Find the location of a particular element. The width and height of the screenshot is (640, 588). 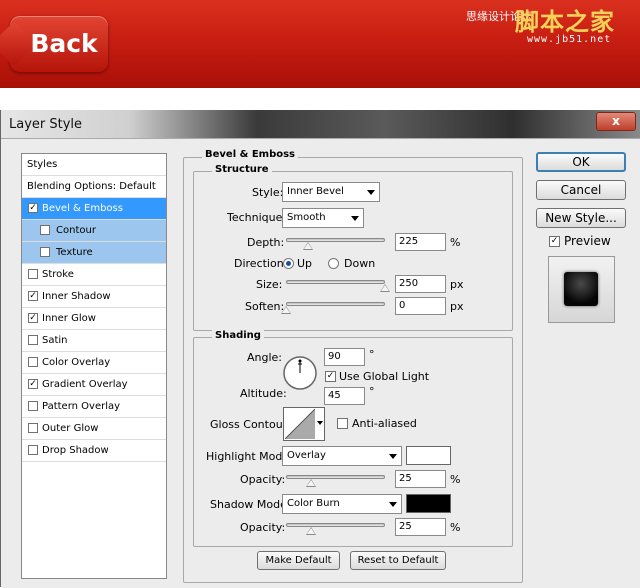

anti-aliased-checkbox is located at coordinates (342, 423).